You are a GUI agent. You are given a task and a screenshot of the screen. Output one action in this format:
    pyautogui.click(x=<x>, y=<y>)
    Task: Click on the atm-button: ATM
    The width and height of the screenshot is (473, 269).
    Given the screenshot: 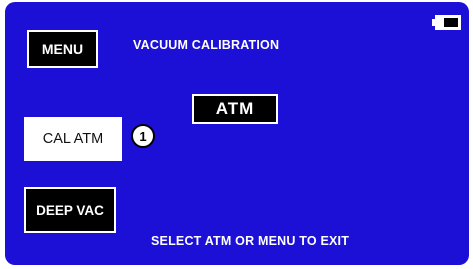 What is the action you would take?
    pyautogui.click(x=235, y=109)
    